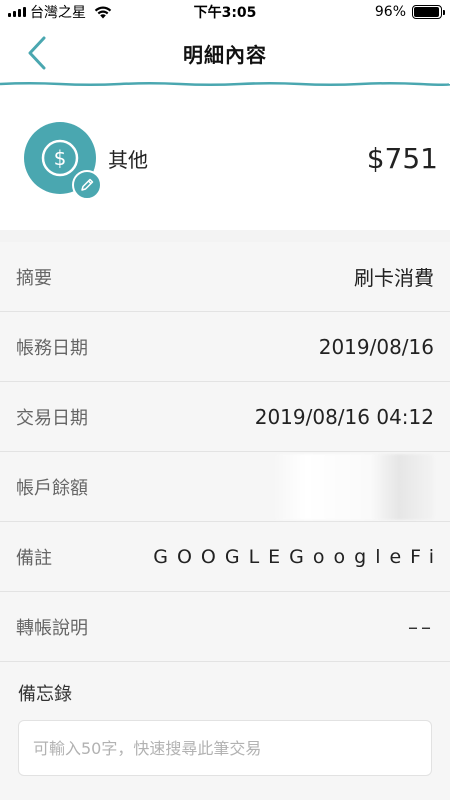 This screenshot has width=450, height=800. I want to click on status-left: 台灣之星, so click(60, 12).